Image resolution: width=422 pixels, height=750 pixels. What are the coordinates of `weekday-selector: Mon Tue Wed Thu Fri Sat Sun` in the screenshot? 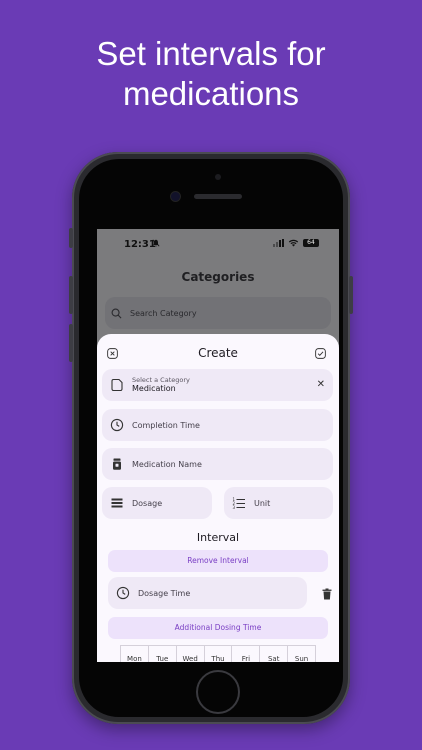 It's located at (218, 653).